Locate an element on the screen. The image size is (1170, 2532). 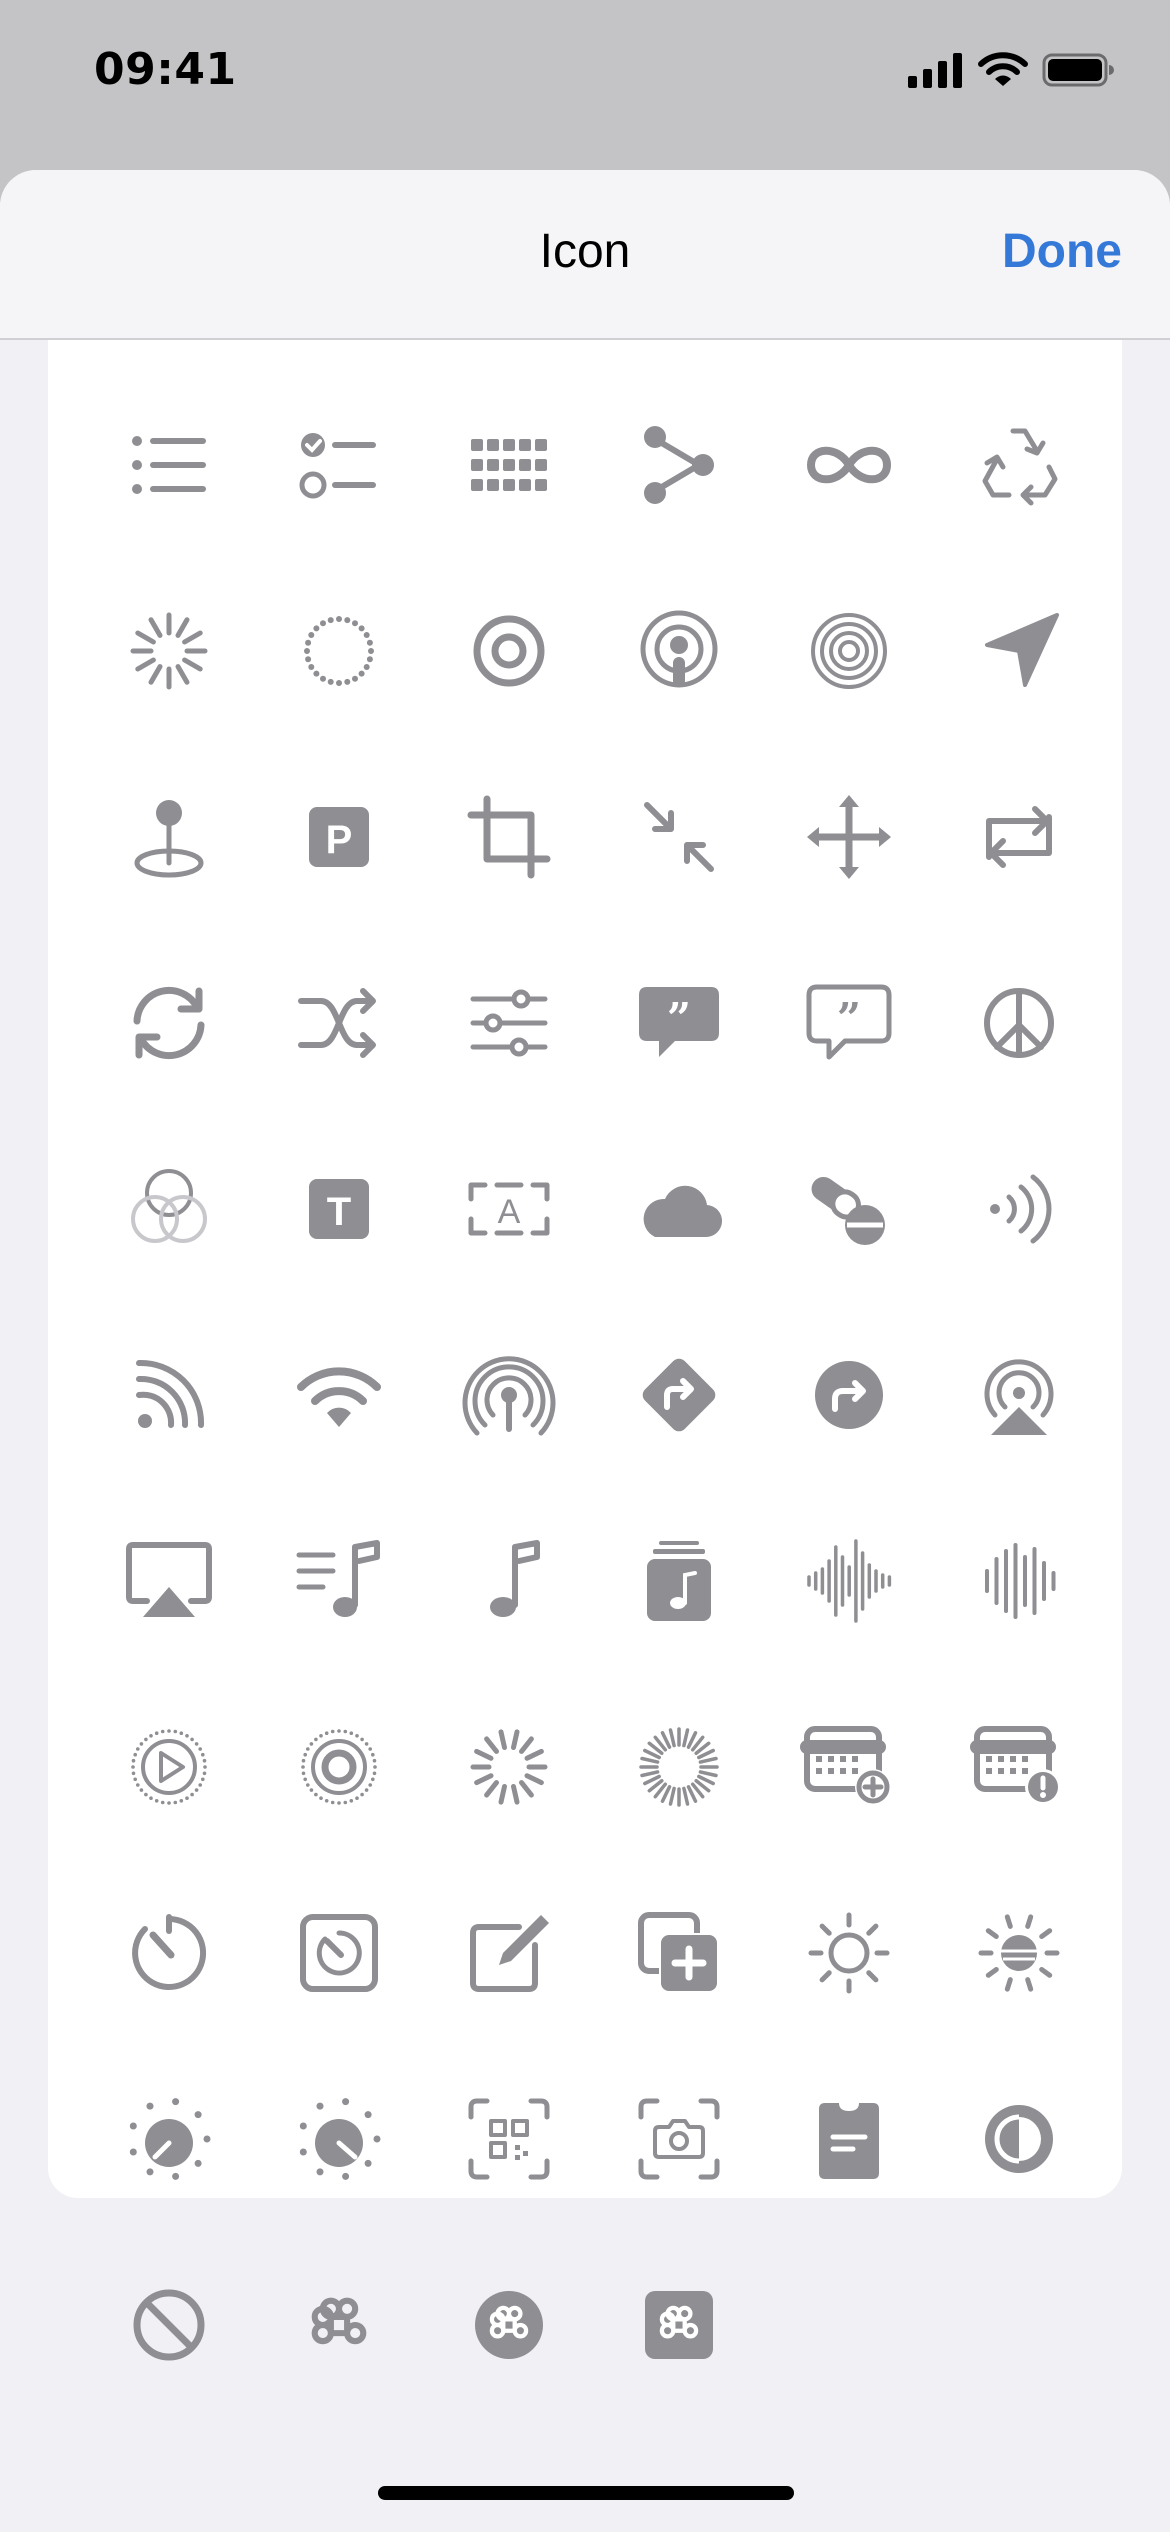
dial-high-icon is located at coordinates (340, 2139).